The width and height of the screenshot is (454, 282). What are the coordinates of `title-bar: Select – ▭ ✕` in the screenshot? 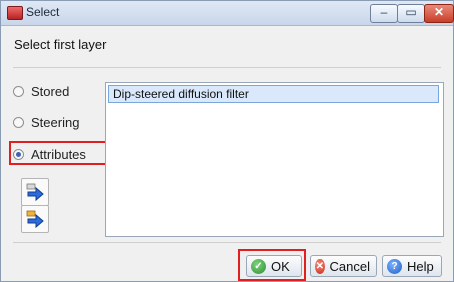 It's located at (227, 13).